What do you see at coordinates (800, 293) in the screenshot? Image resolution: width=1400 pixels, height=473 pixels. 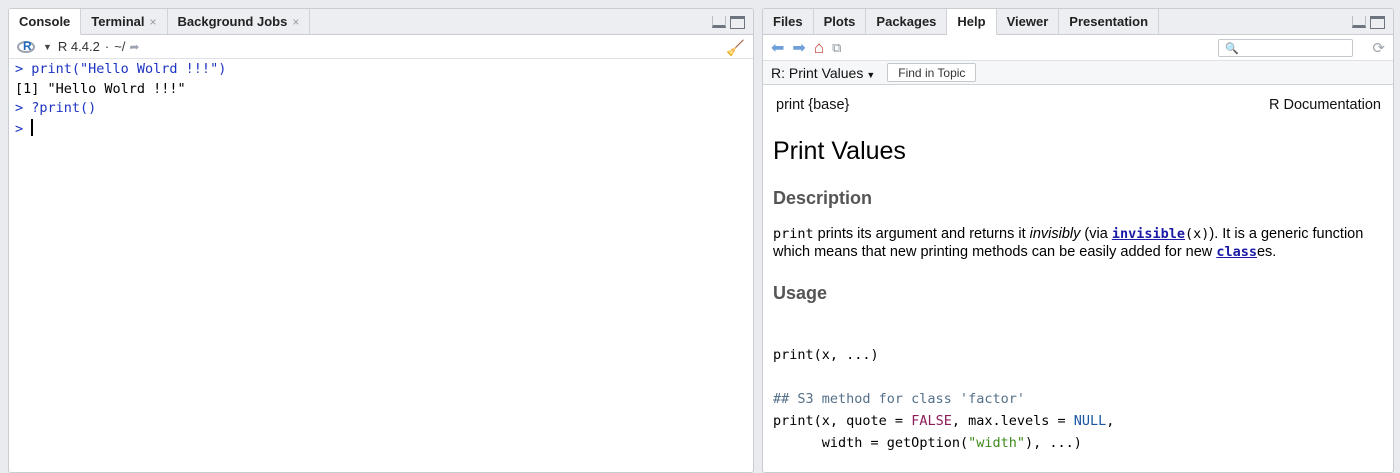 I see `usage-heading: Usage` at bounding box center [800, 293].